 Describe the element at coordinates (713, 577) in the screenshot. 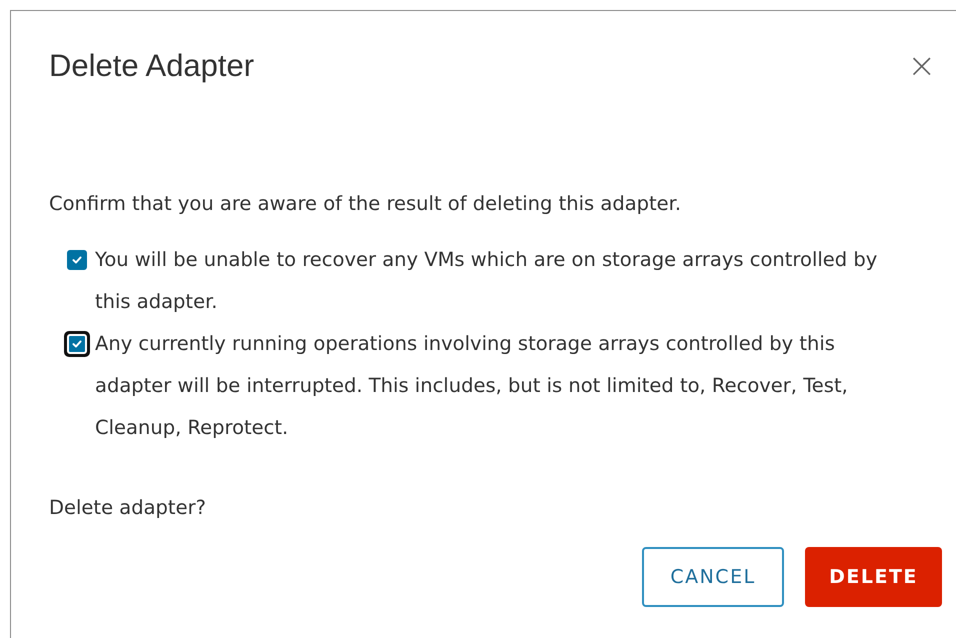

I see `cancel-button: CANCEL` at that location.